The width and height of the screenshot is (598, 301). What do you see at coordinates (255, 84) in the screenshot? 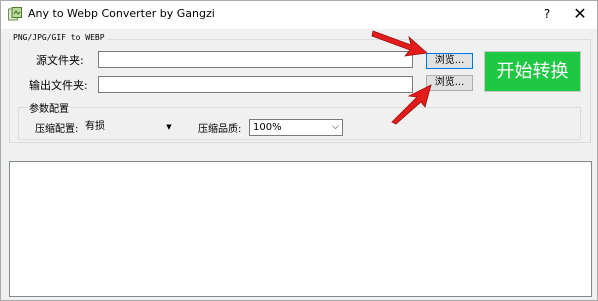
I see `output-folder-input` at bounding box center [255, 84].